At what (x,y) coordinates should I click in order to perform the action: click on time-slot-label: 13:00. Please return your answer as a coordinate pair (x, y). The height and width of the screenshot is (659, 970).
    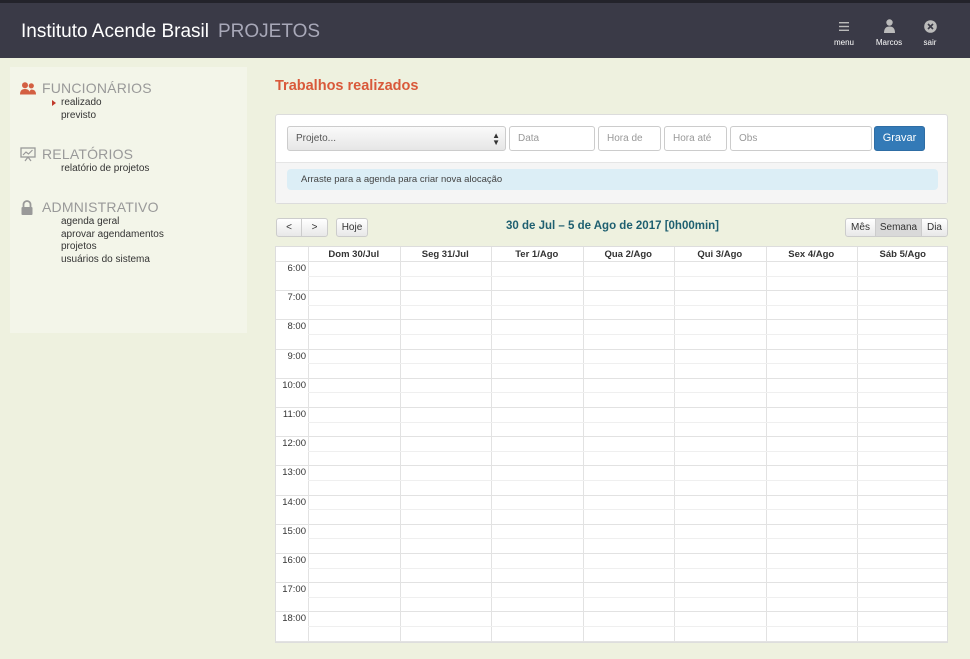
    Looking at the image, I should click on (294, 473).